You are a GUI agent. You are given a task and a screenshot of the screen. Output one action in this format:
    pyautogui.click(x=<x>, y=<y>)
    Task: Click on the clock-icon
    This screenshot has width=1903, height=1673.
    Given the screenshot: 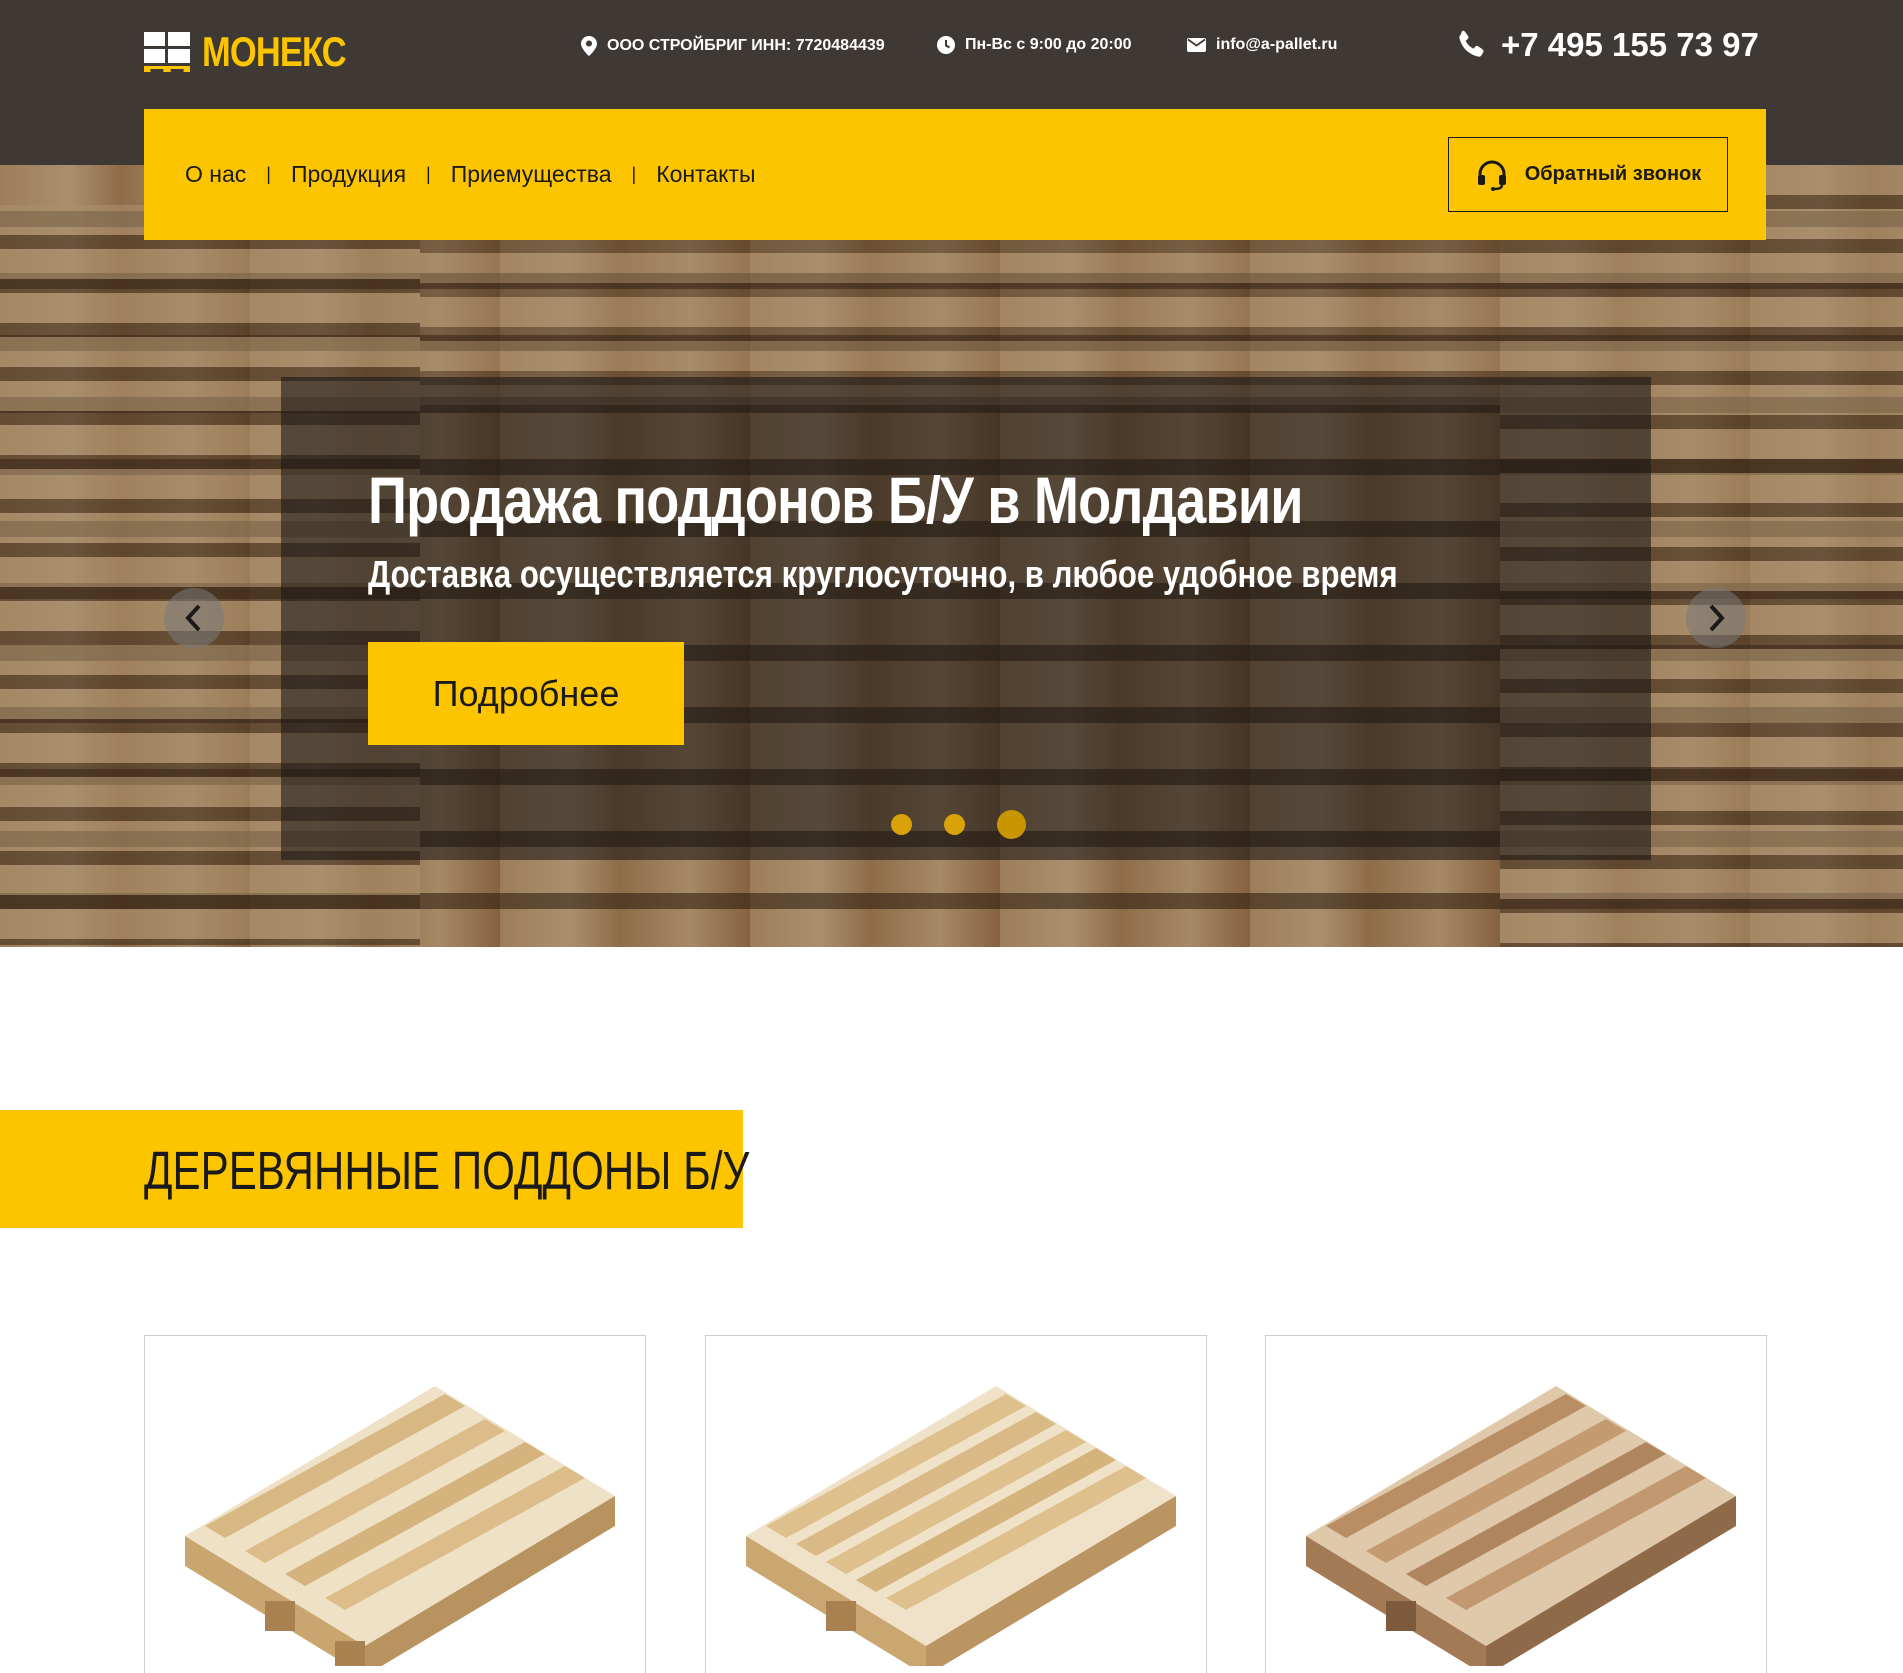 What is the action you would take?
    pyautogui.click(x=946, y=45)
    